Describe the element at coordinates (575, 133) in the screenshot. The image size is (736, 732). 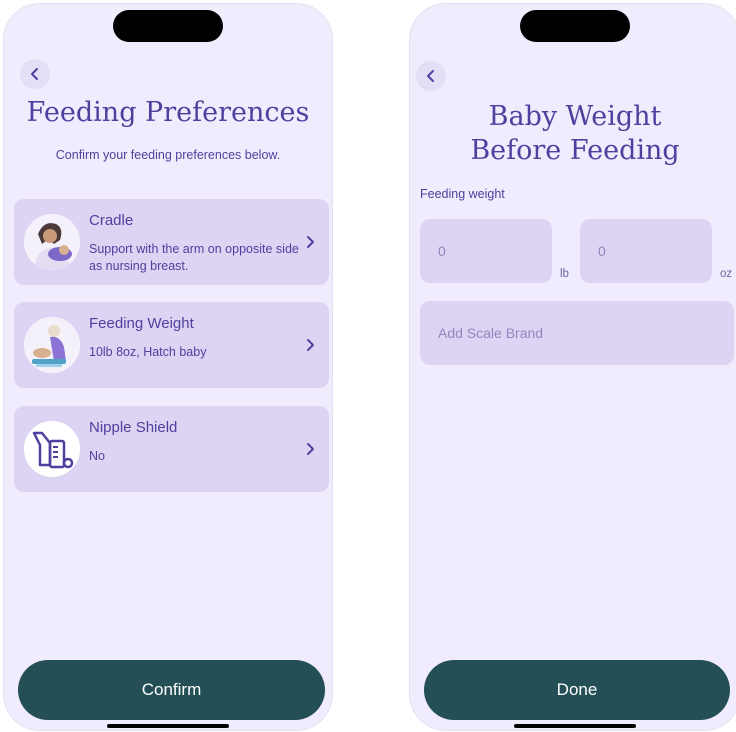
I see `page-title: Baby Weight Before Feeding` at that location.